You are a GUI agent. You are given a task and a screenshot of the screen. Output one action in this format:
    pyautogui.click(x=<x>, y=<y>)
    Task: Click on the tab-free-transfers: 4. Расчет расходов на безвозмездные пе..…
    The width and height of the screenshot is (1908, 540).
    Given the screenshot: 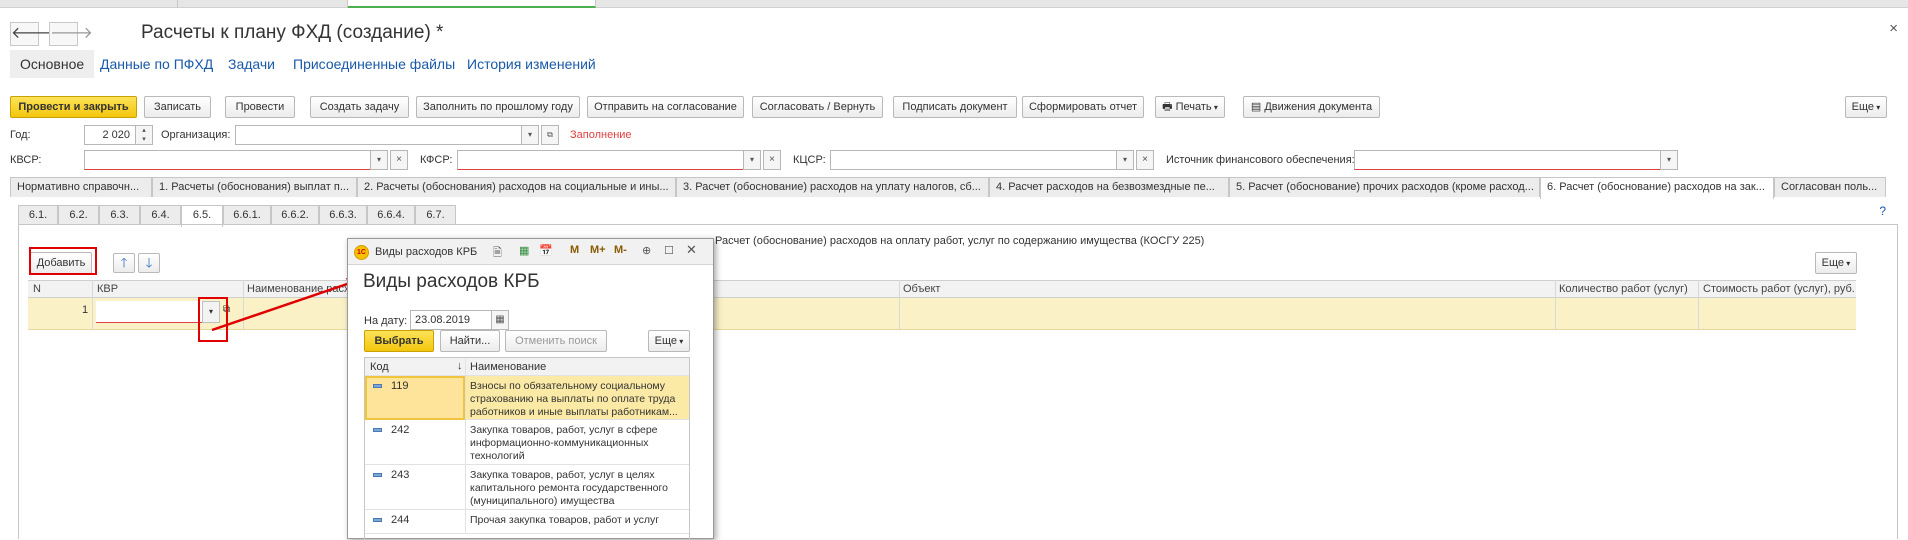 What is the action you would take?
    pyautogui.click(x=1109, y=187)
    